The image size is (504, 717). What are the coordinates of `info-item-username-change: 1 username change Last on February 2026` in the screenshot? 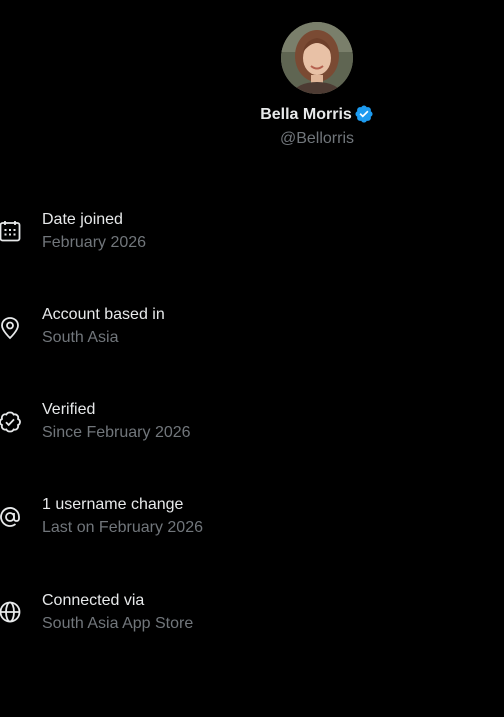 It's located at (252, 519).